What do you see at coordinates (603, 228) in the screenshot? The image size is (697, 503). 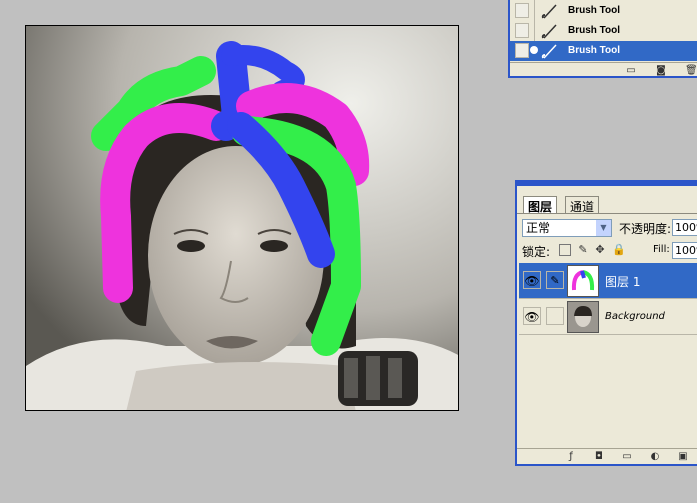 I see `chevron-down-icon: ▼` at bounding box center [603, 228].